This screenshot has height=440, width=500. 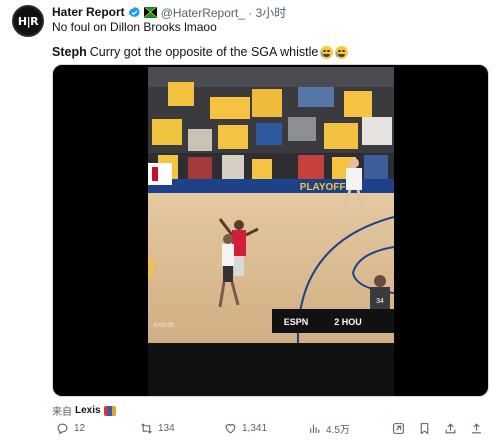 I want to click on video-letterbox, so click(x=271, y=369).